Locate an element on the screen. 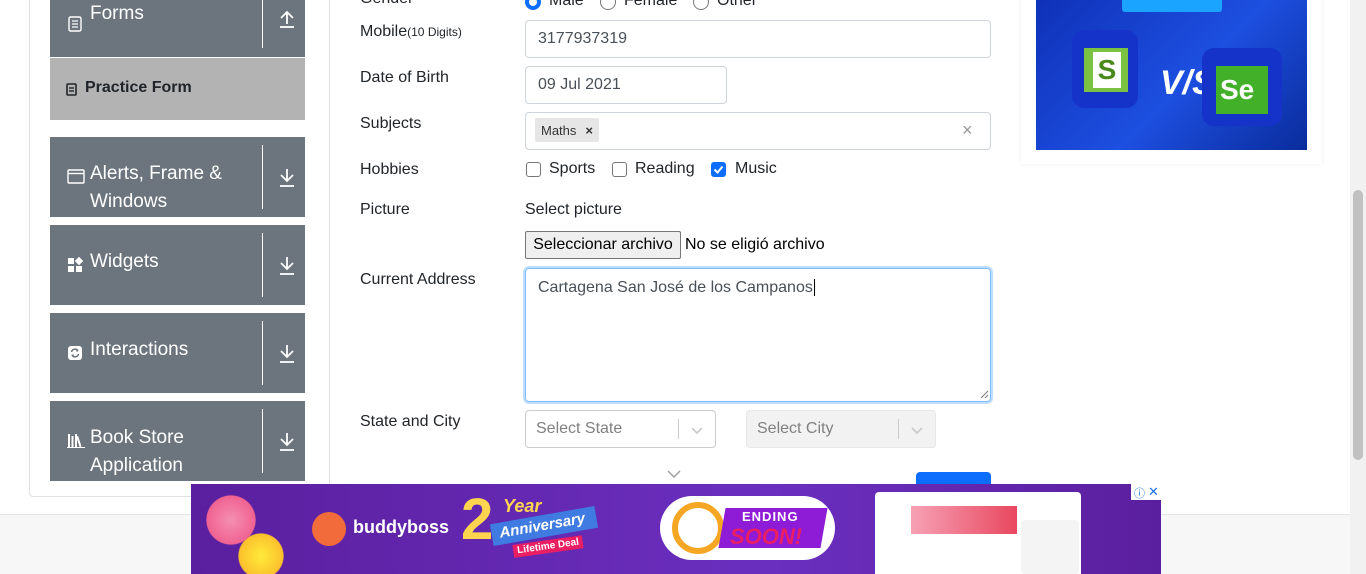 Image resolution: width=1366 pixels, height=574 pixels. state-city-label: State and City is located at coordinates (410, 421).